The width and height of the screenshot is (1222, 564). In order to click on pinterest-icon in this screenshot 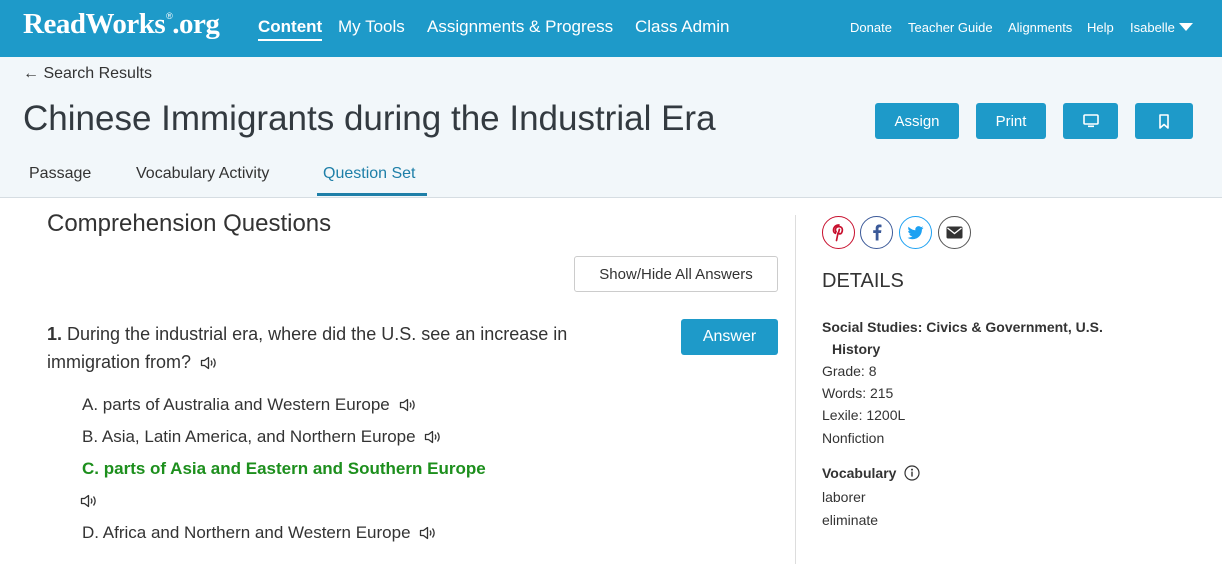, I will do `click(837, 232)`.